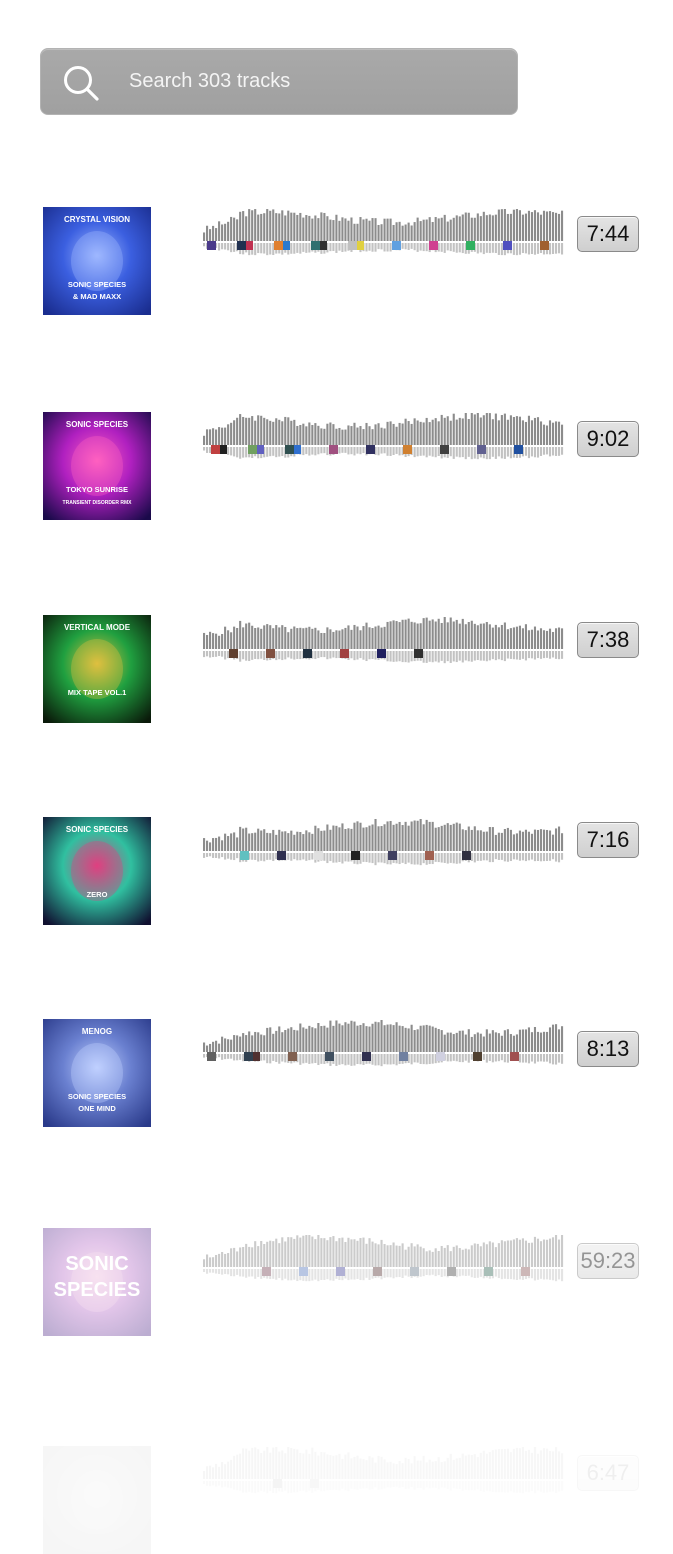 The width and height of the screenshot is (673, 1554). I want to click on album-cover: CRYSTAL VISION SONIC SPECIES & MAD MAXX, so click(97, 261).